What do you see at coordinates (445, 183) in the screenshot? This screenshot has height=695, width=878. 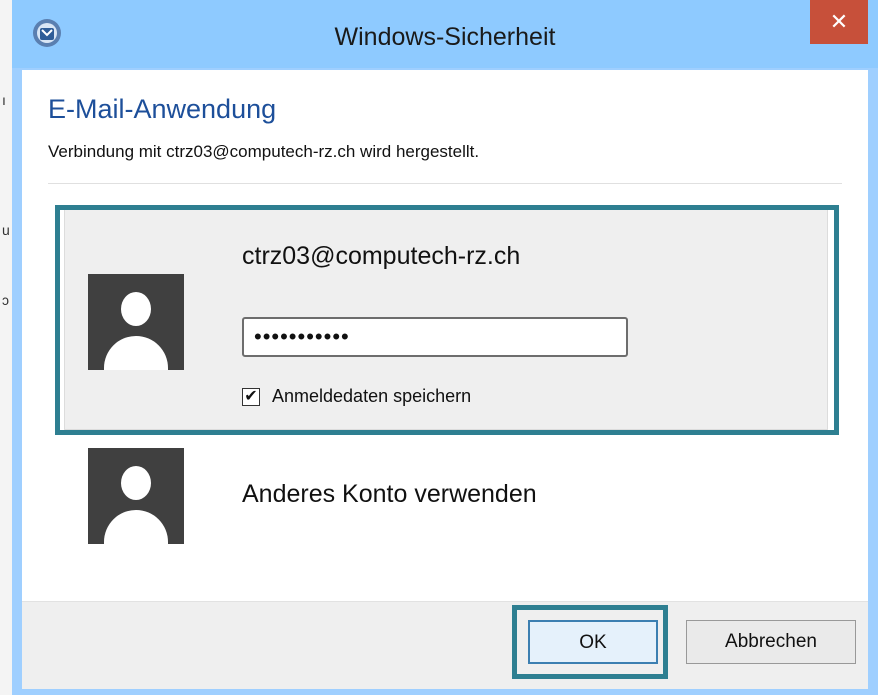 I see `divider` at bounding box center [445, 183].